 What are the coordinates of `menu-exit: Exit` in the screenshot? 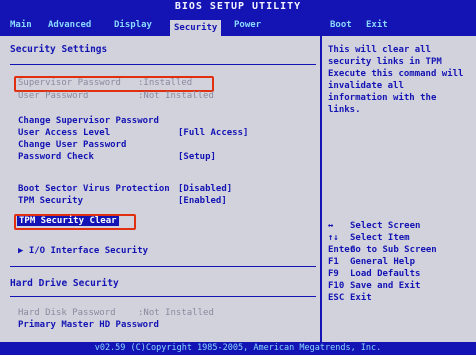 It's located at (377, 25).